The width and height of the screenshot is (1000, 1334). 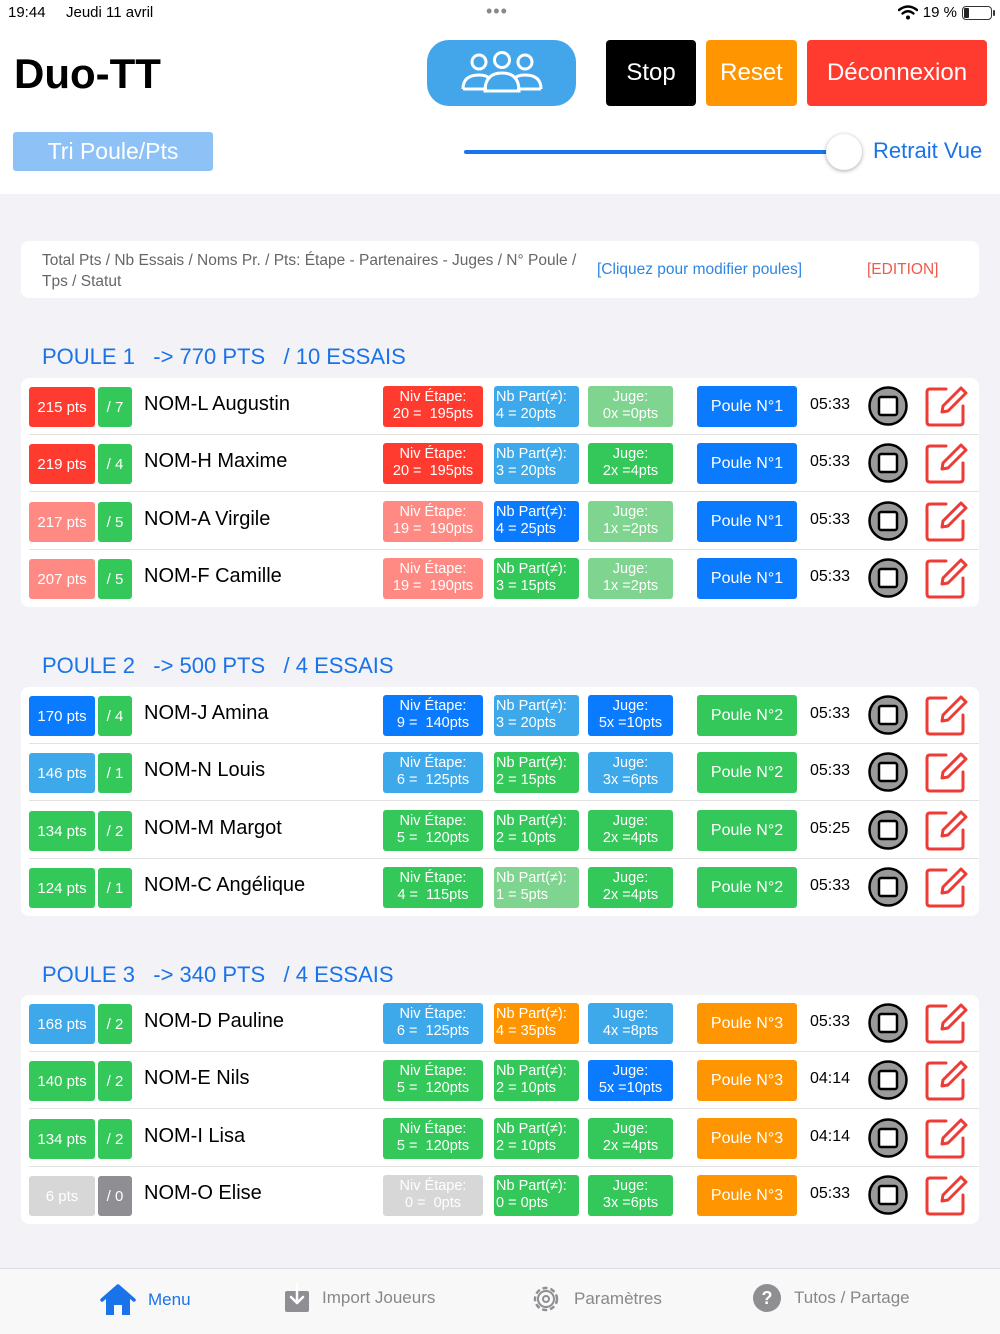 I want to click on tab-settings: Paramètres, so click(x=596, y=1299).